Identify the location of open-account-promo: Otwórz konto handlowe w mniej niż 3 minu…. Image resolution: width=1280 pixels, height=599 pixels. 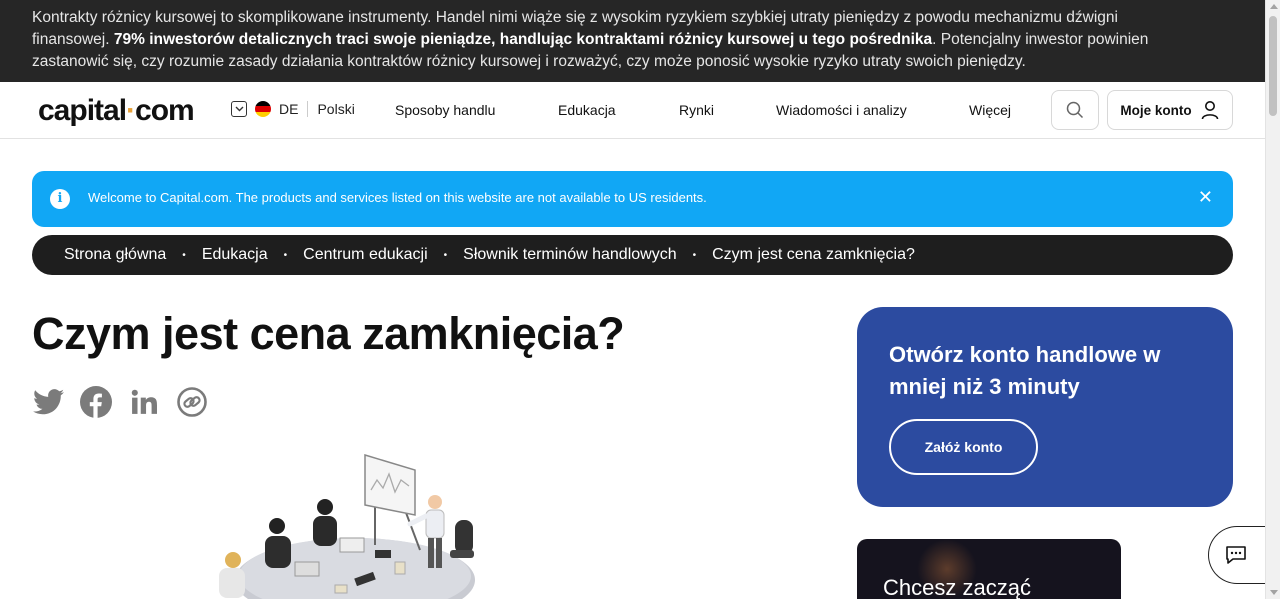
(1045, 407).